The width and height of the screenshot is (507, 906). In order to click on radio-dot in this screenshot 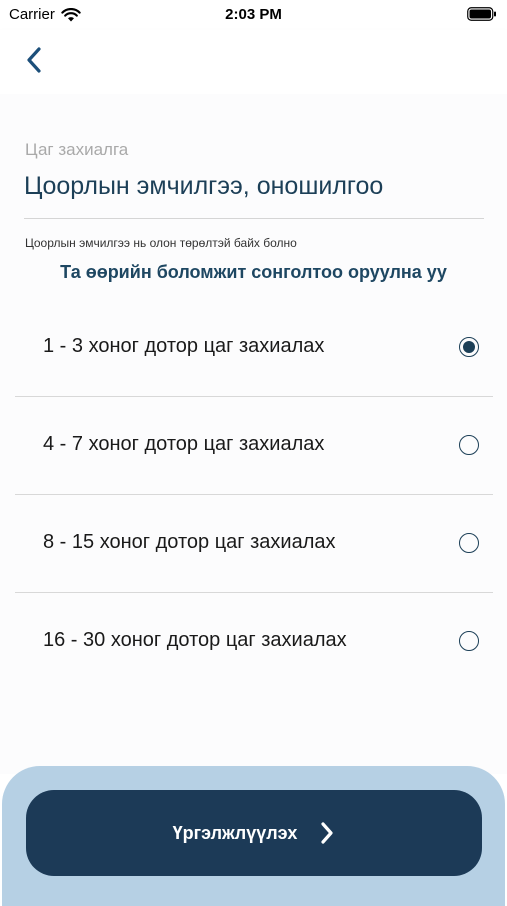, I will do `click(469, 347)`.